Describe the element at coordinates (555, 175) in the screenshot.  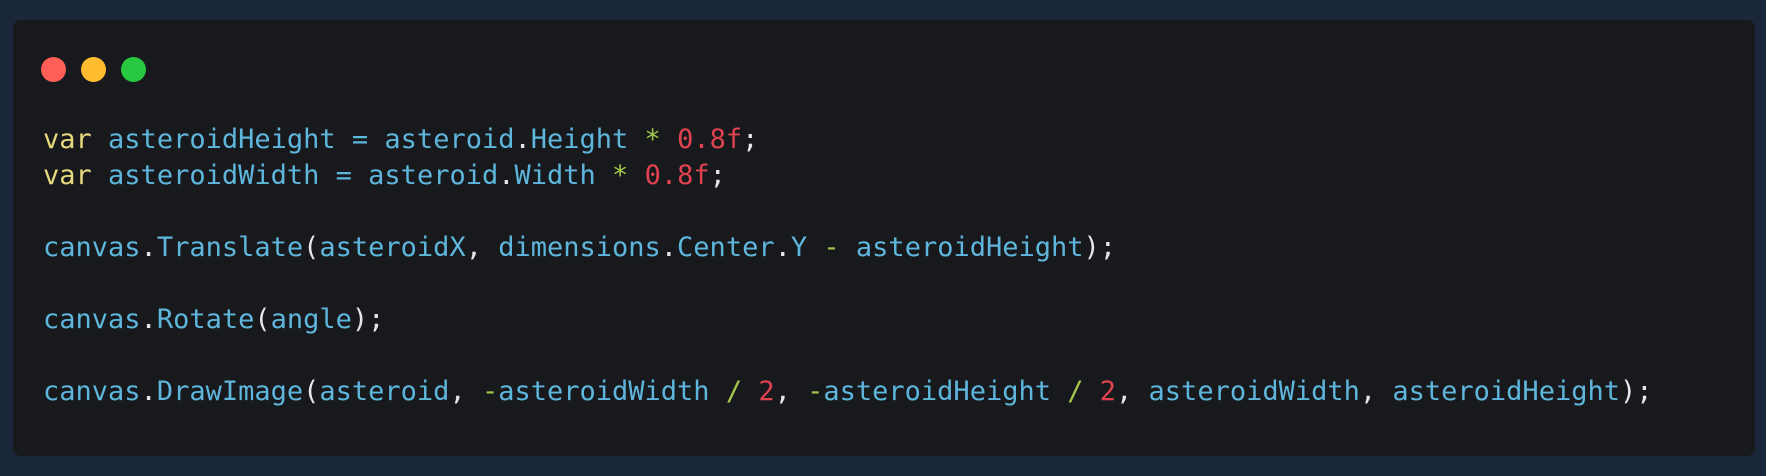
I see `code-token-identifier: Width` at that location.